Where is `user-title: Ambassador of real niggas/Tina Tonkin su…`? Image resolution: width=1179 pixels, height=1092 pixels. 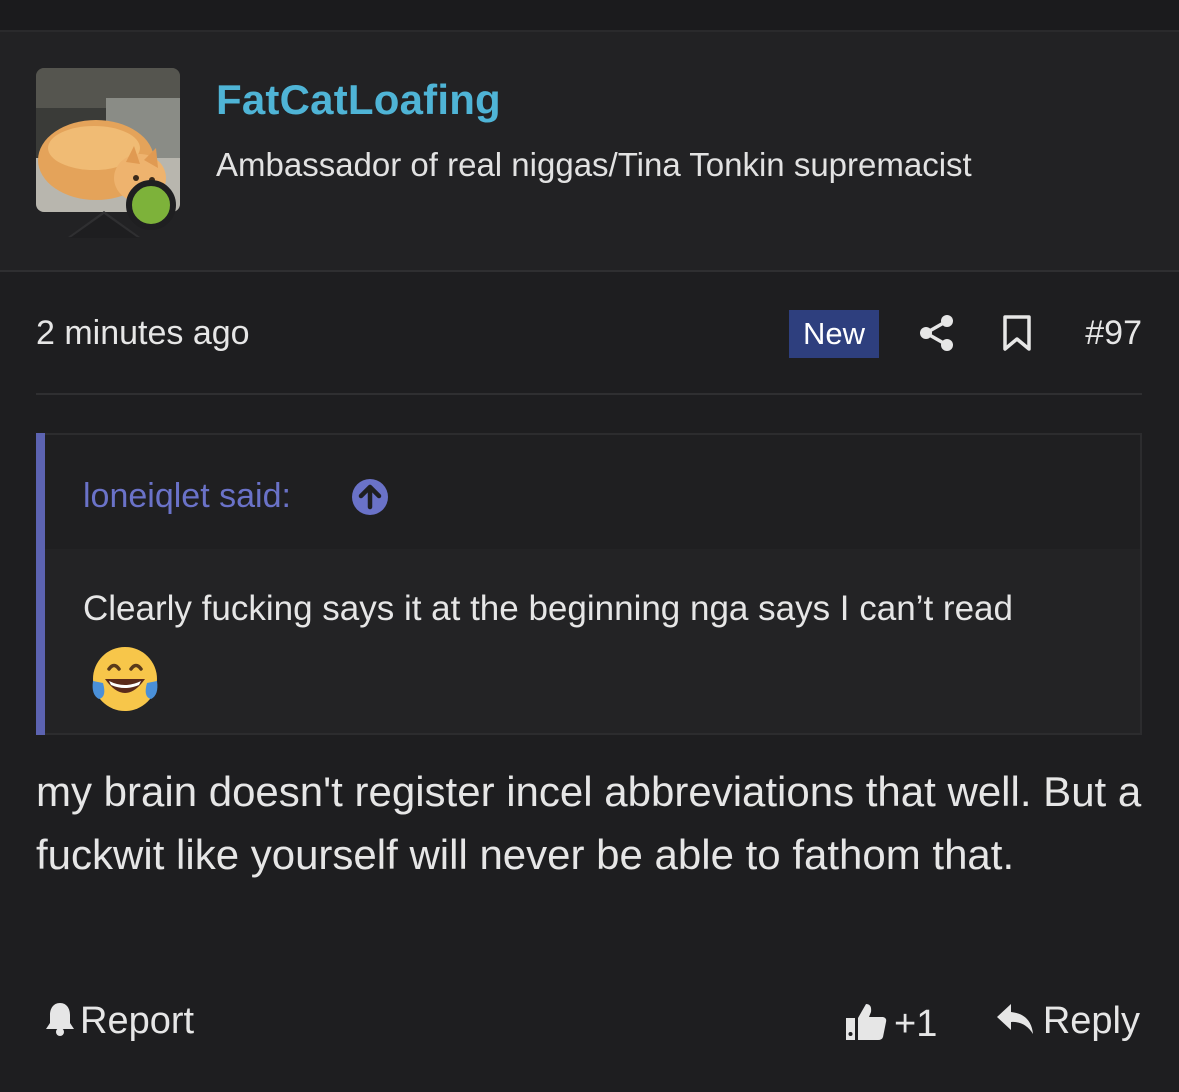 user-title: Ambassador of real niggas/Tina Tonkin su… is located at coordinates (594, 164).